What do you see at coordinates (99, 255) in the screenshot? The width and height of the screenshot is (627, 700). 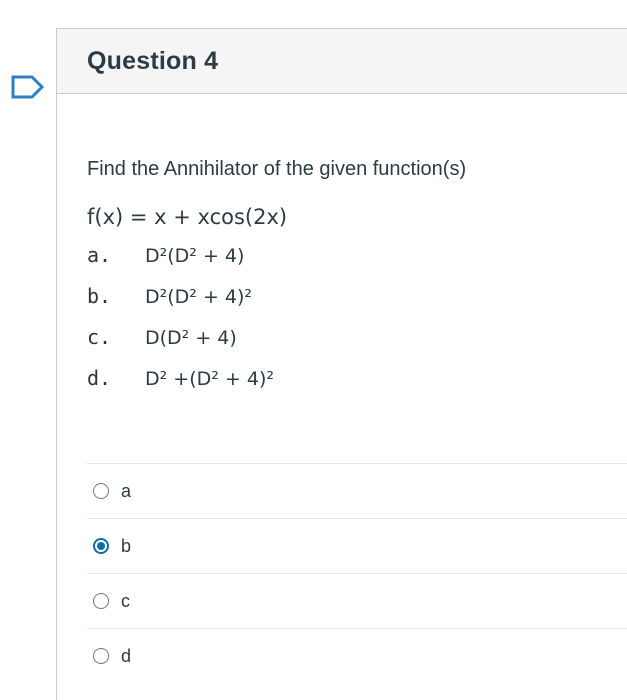 I see `option-letter: a.` at bounding box center [99, 255].